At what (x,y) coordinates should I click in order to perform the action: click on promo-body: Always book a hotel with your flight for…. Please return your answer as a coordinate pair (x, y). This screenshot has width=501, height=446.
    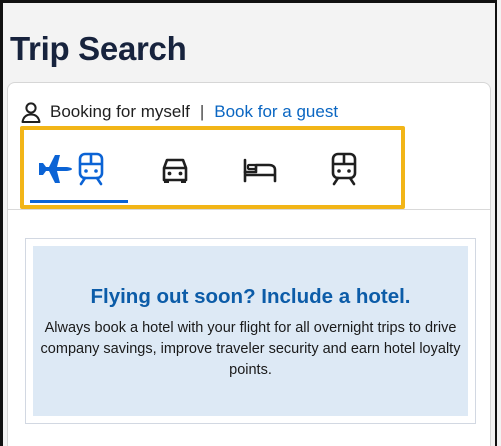
    Looking at the image, I should click on (250, 349).